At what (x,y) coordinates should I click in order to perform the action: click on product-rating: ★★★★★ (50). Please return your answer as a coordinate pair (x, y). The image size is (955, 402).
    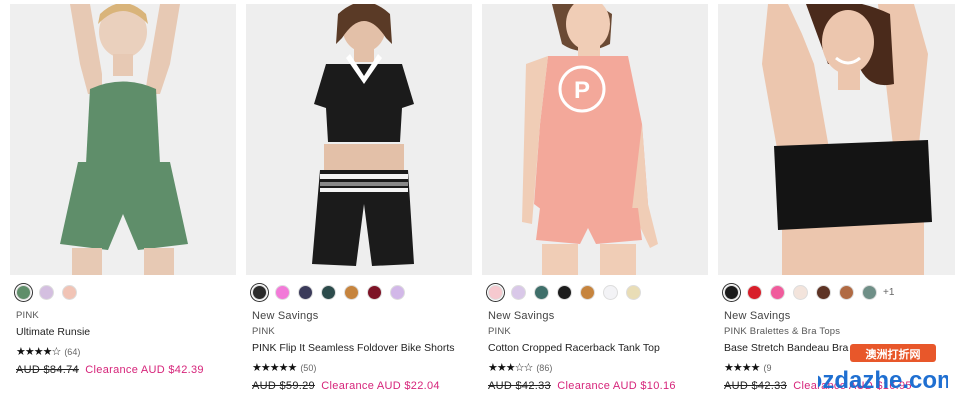
    Looking at the image, I should click on (353, 368).